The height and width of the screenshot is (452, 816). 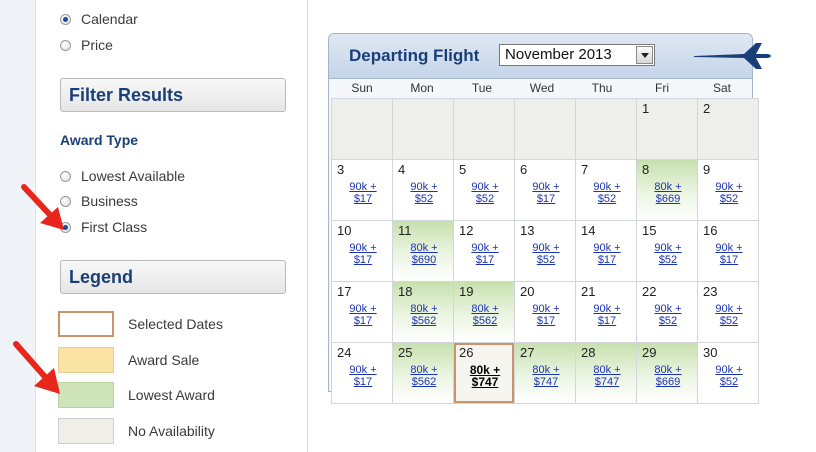 I want to click on day-number: 21, so click(x=588, y=291).